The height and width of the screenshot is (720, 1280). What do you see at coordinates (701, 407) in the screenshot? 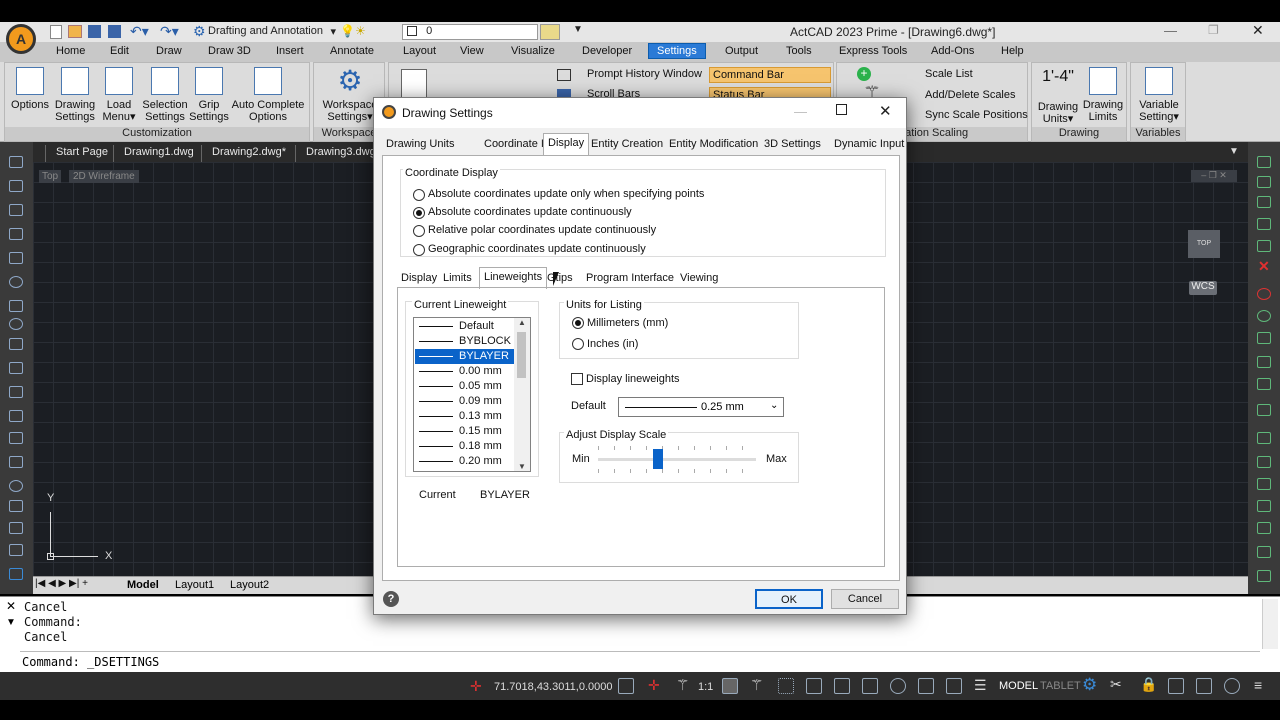
I see `default-lineweight-dropdown: 0.25 mm ⌄` at bounding box center [701, 407].